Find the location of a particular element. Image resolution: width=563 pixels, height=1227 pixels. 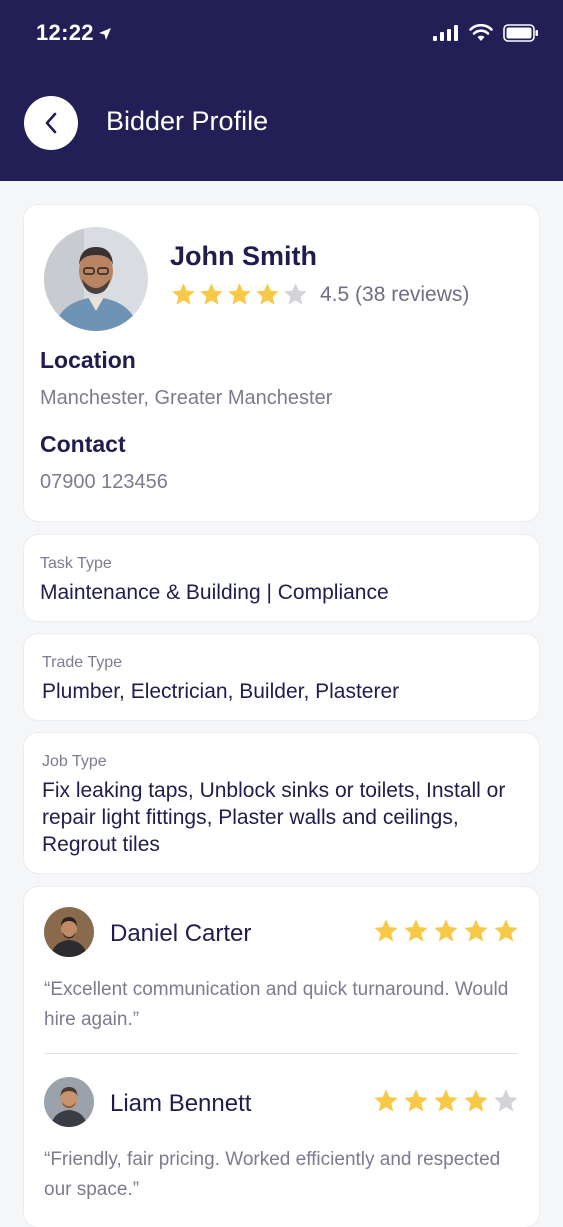

battery-icon is located at coordinates (520, 33).